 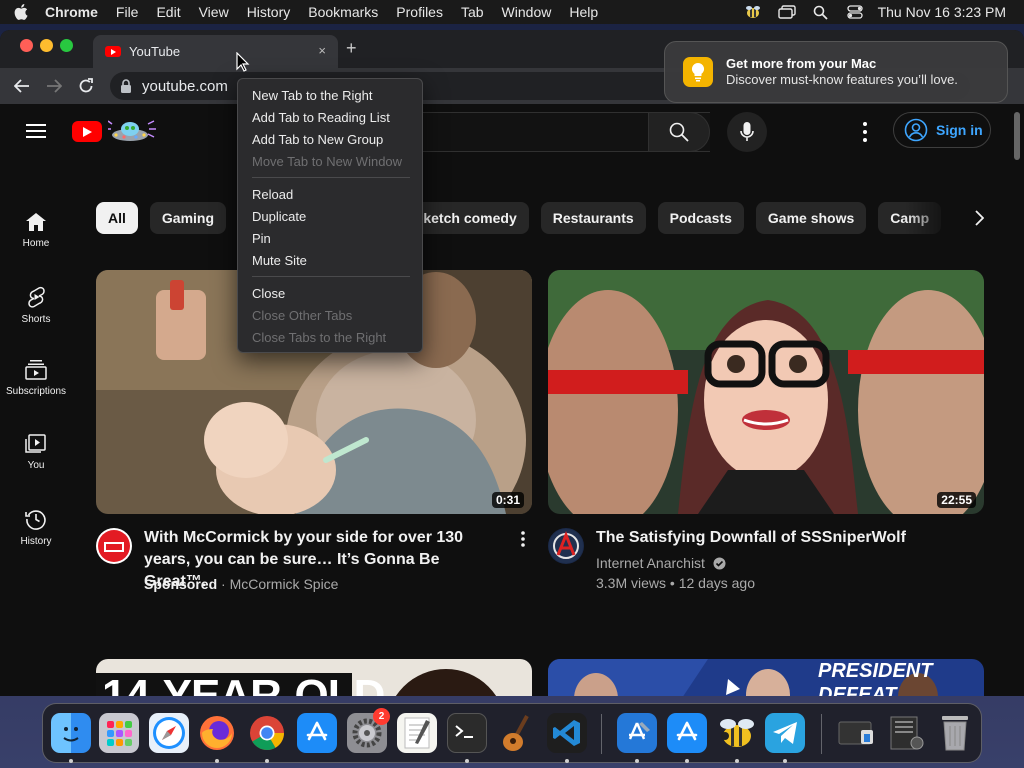 What do you see at coordinates (113, 51) in the screenshot?
I see `youtube-favicon-icon` at bounding box center [113, 51].